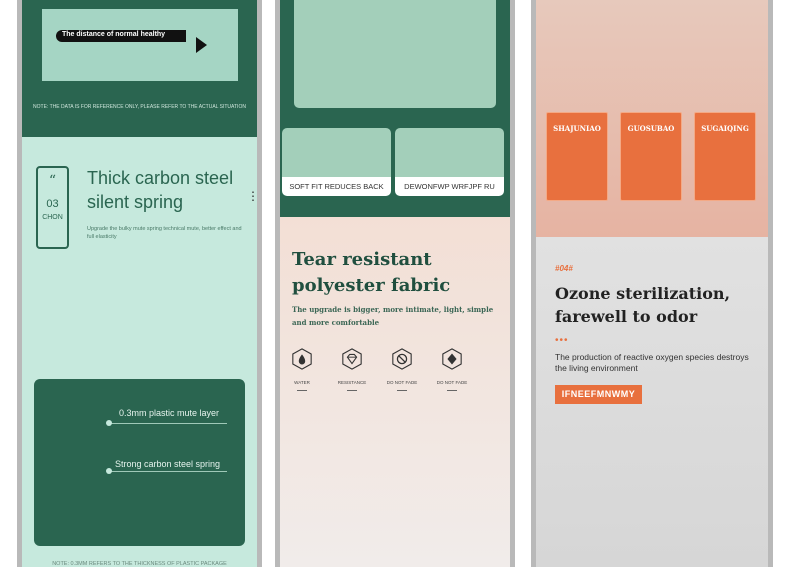  What do you see at coordinates (52, 204) in the screenshot?
I see `tag-number: 03` at bounding box center [52, 204].